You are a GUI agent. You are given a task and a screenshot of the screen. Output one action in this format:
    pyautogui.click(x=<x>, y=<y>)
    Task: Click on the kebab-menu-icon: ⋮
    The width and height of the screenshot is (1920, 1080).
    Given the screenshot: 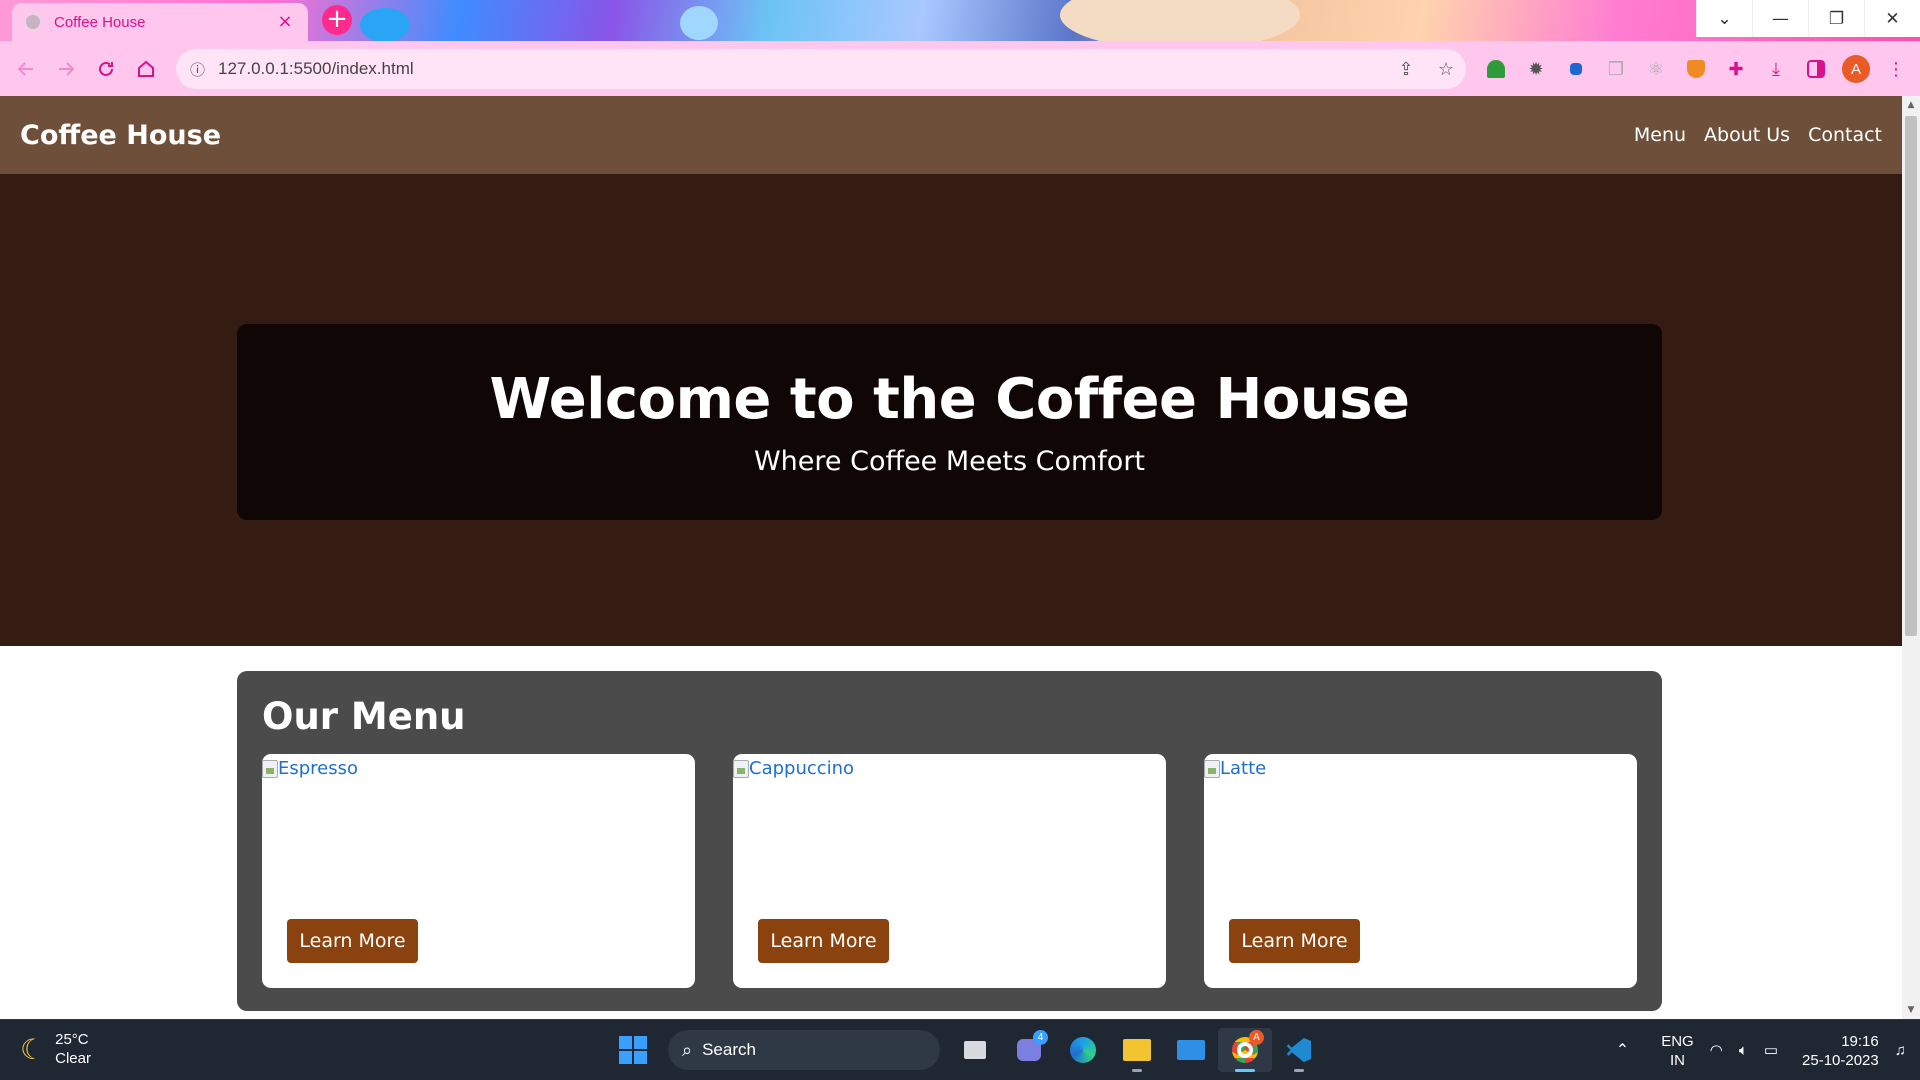 What is the action you would take?
    pyautogui.click(x=1896, y=69)
    